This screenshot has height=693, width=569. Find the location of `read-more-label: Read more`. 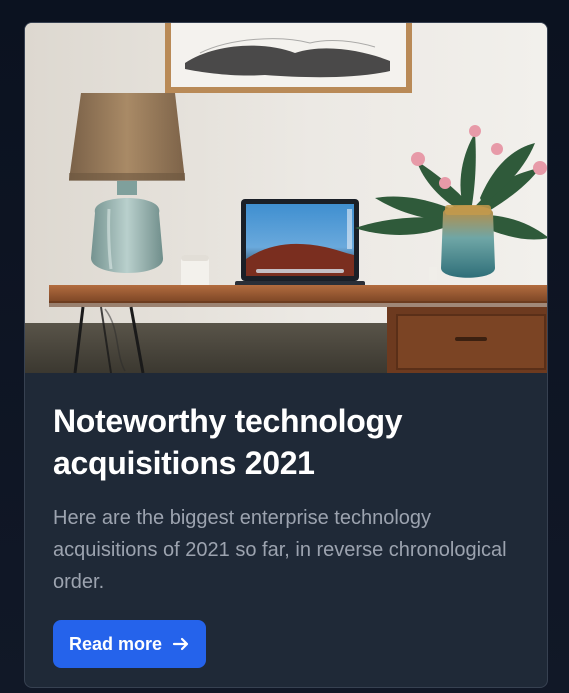

read-more-label: Read more is located at coordinates (116, 643).